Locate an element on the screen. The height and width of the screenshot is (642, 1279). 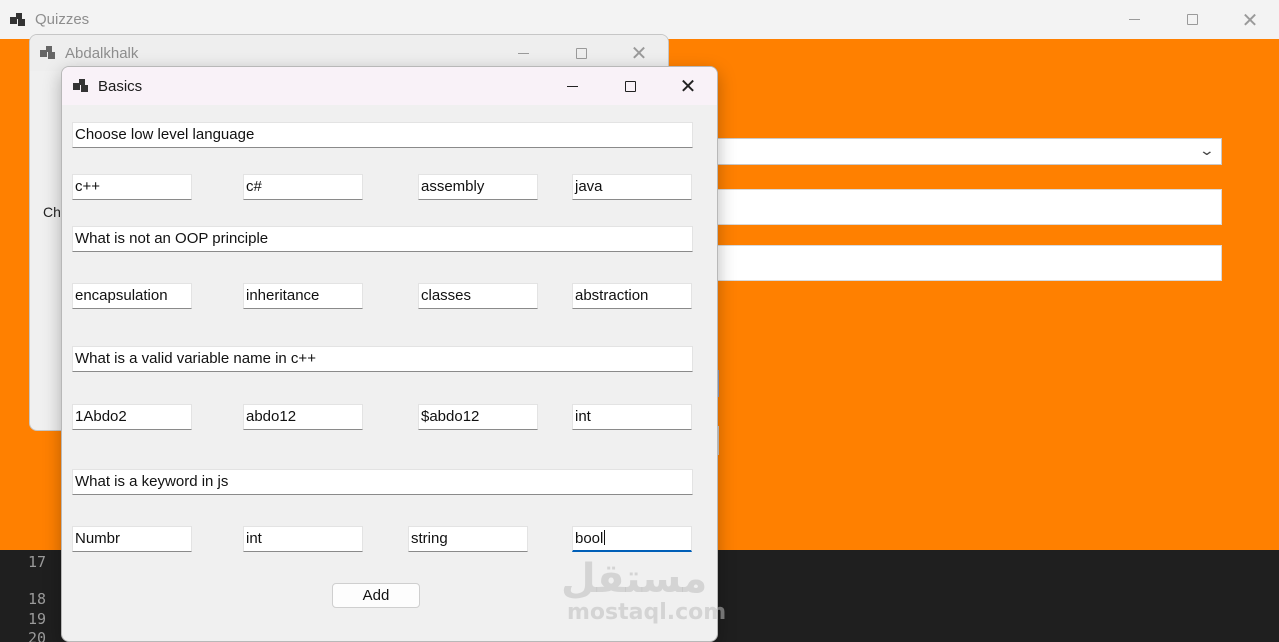
line-number: 19 is located at coordinates (37, 619).